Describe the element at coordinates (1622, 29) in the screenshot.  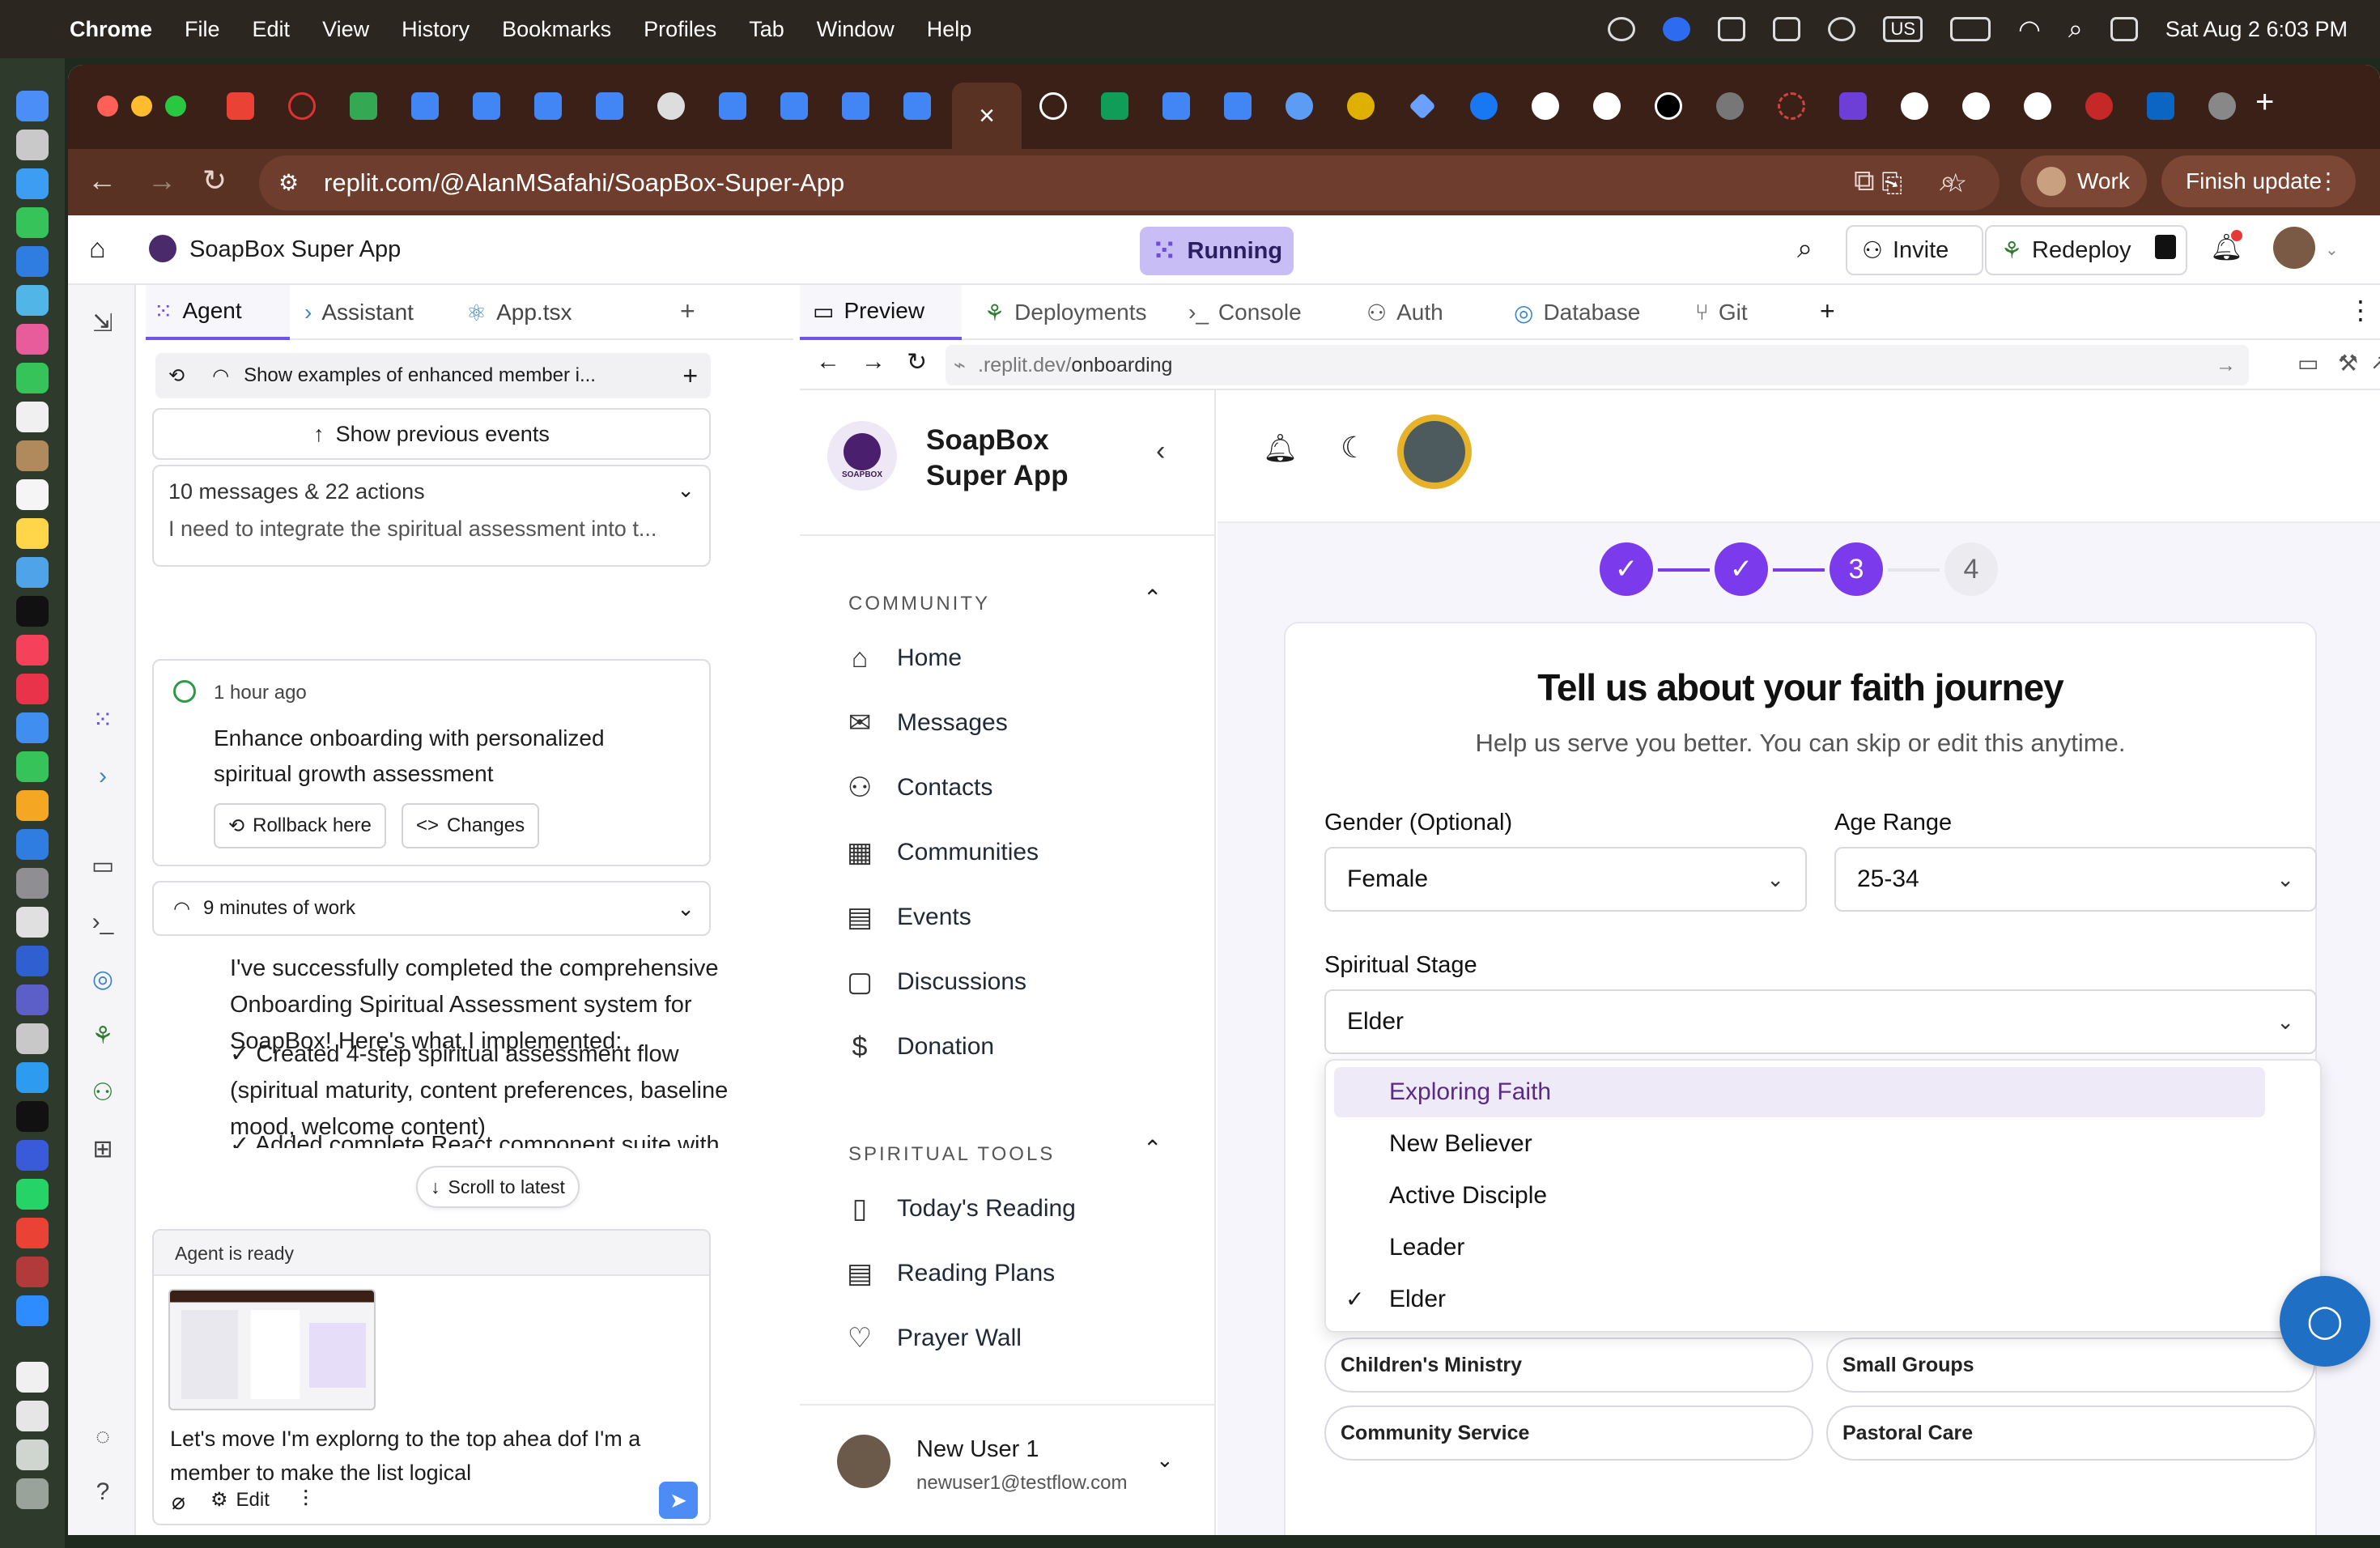
I see `status-item-icon` at that location.